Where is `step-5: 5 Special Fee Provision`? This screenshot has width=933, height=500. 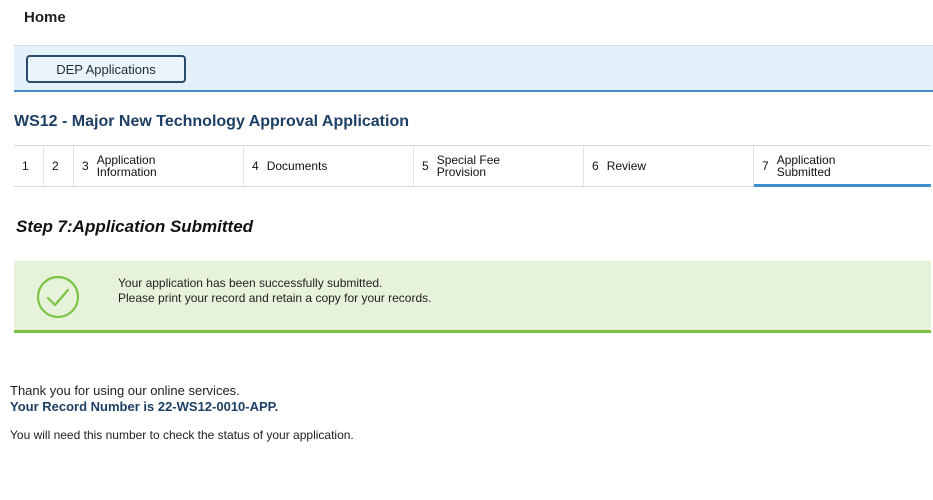
step-5: 5 Special Fee Provision is located at coordinates (499, 166).